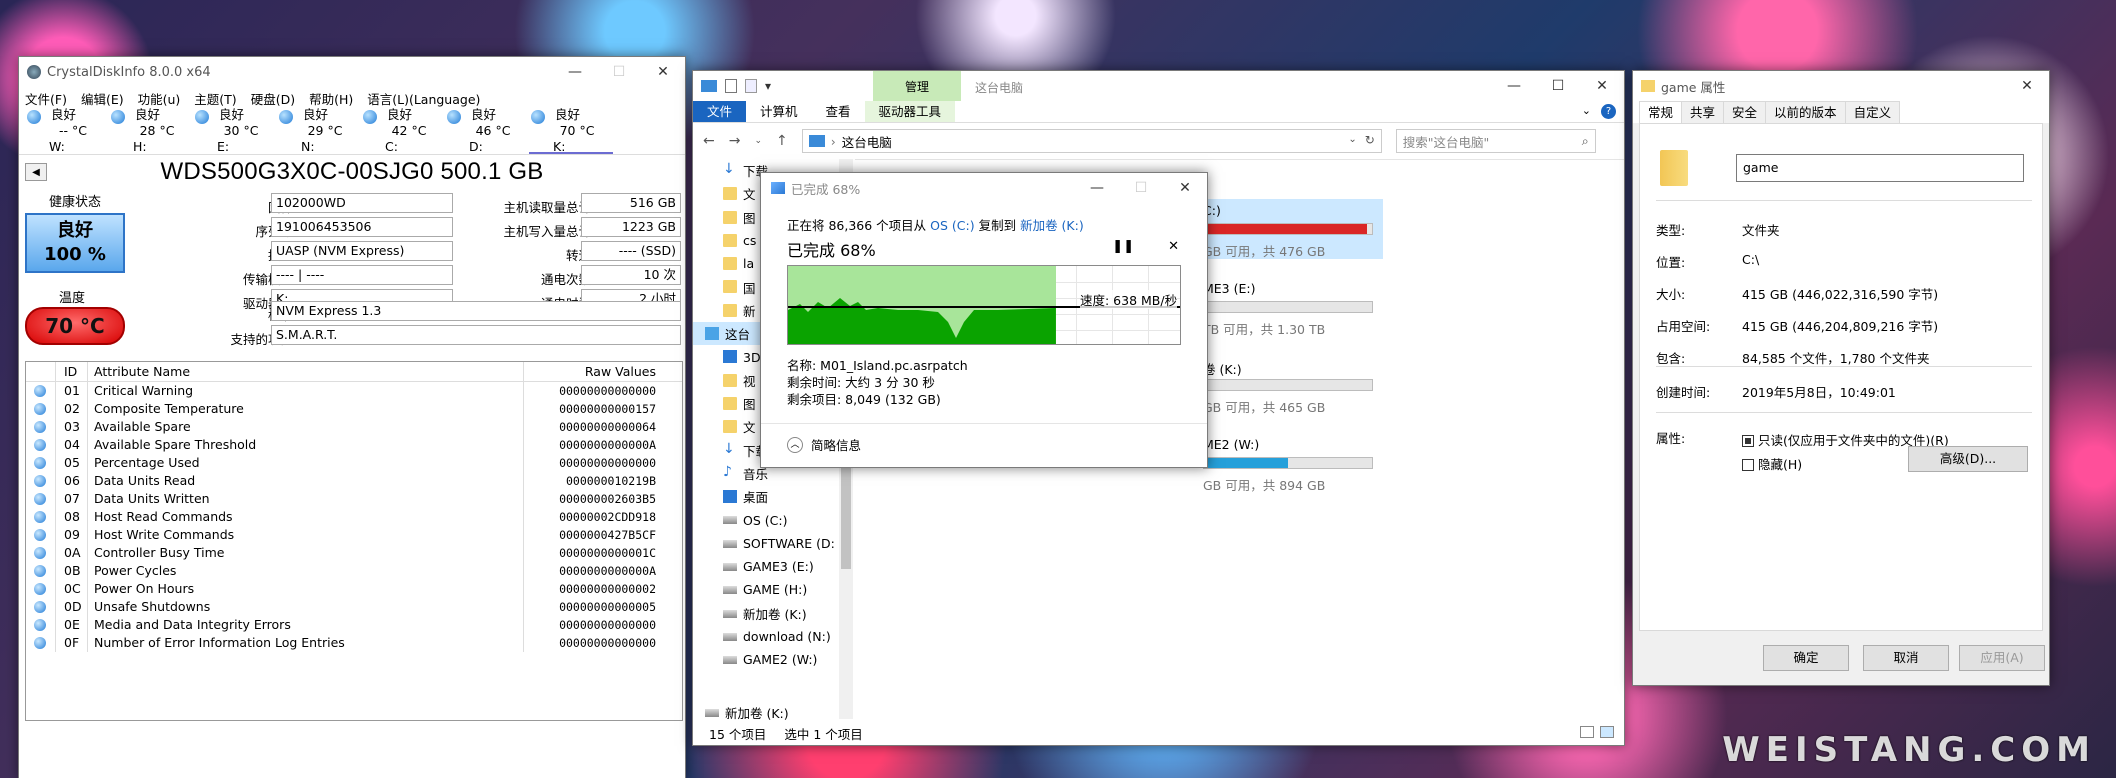 The image size is (2116, 778). I want to click on col-attribute-name: Attribute Name, so click(306, 371).